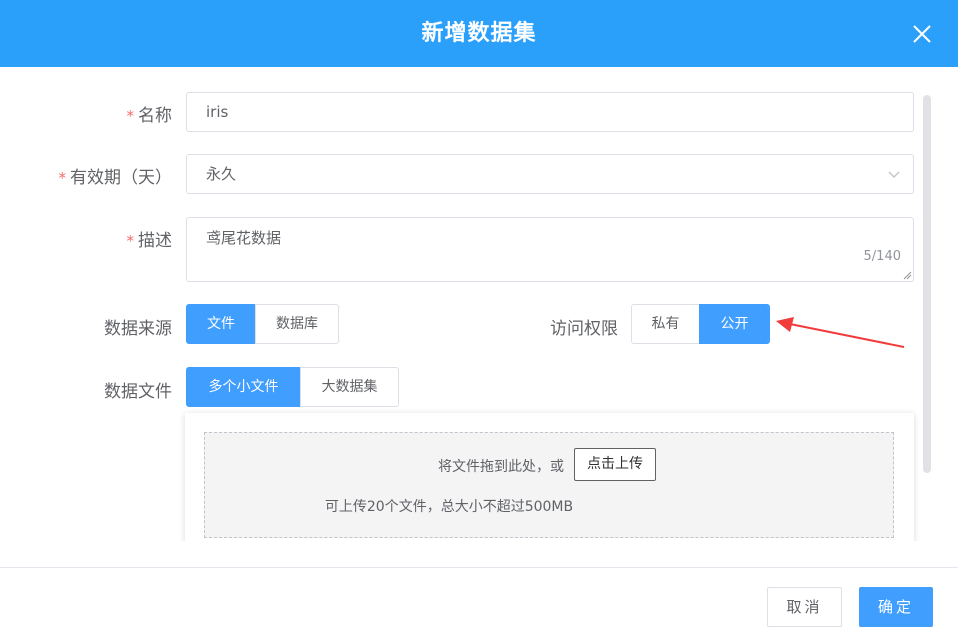 The image size is (958, 642). What do you see at coordinates (665, 324) in the screenshot?
I see `access-option-private: 私有` at bounding box center [665, 324].